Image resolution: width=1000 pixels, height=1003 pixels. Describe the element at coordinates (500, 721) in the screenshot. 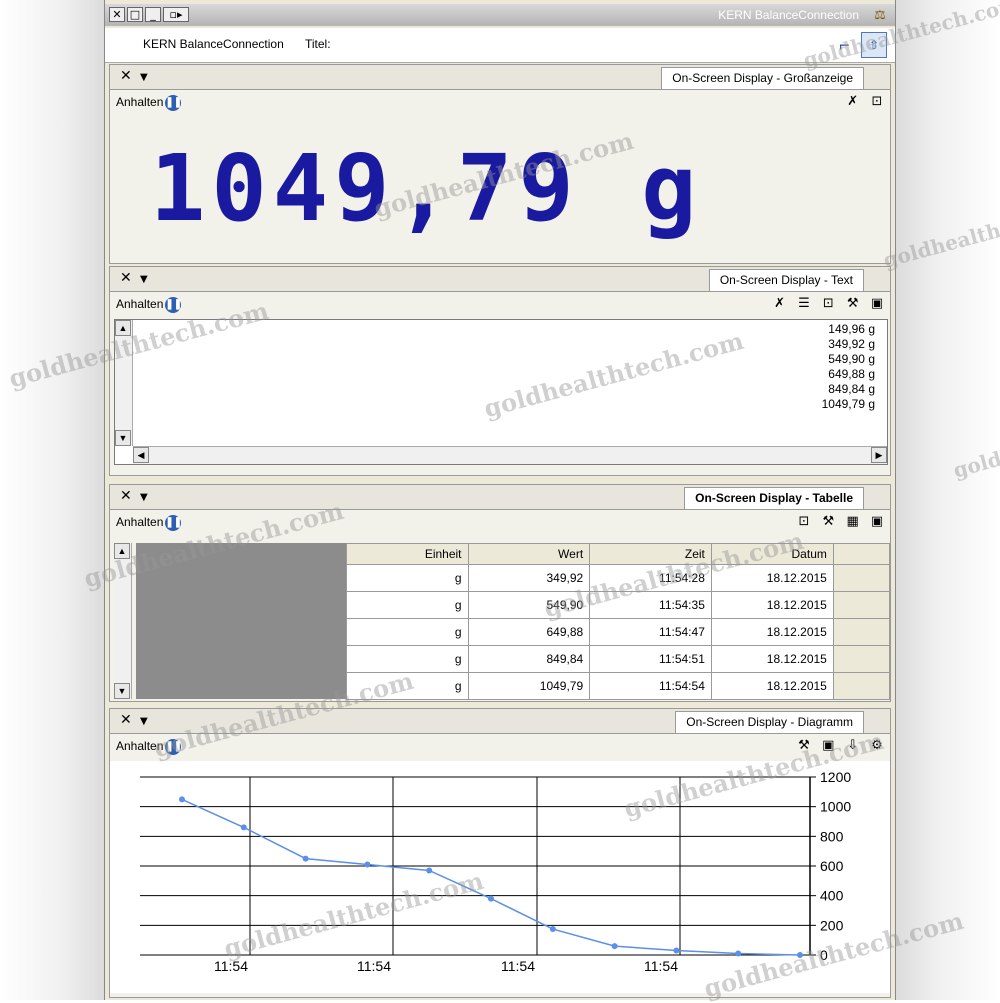

I see `tabstrip: ✕ ▼ On-Screen Display - Diagramm` at that location.